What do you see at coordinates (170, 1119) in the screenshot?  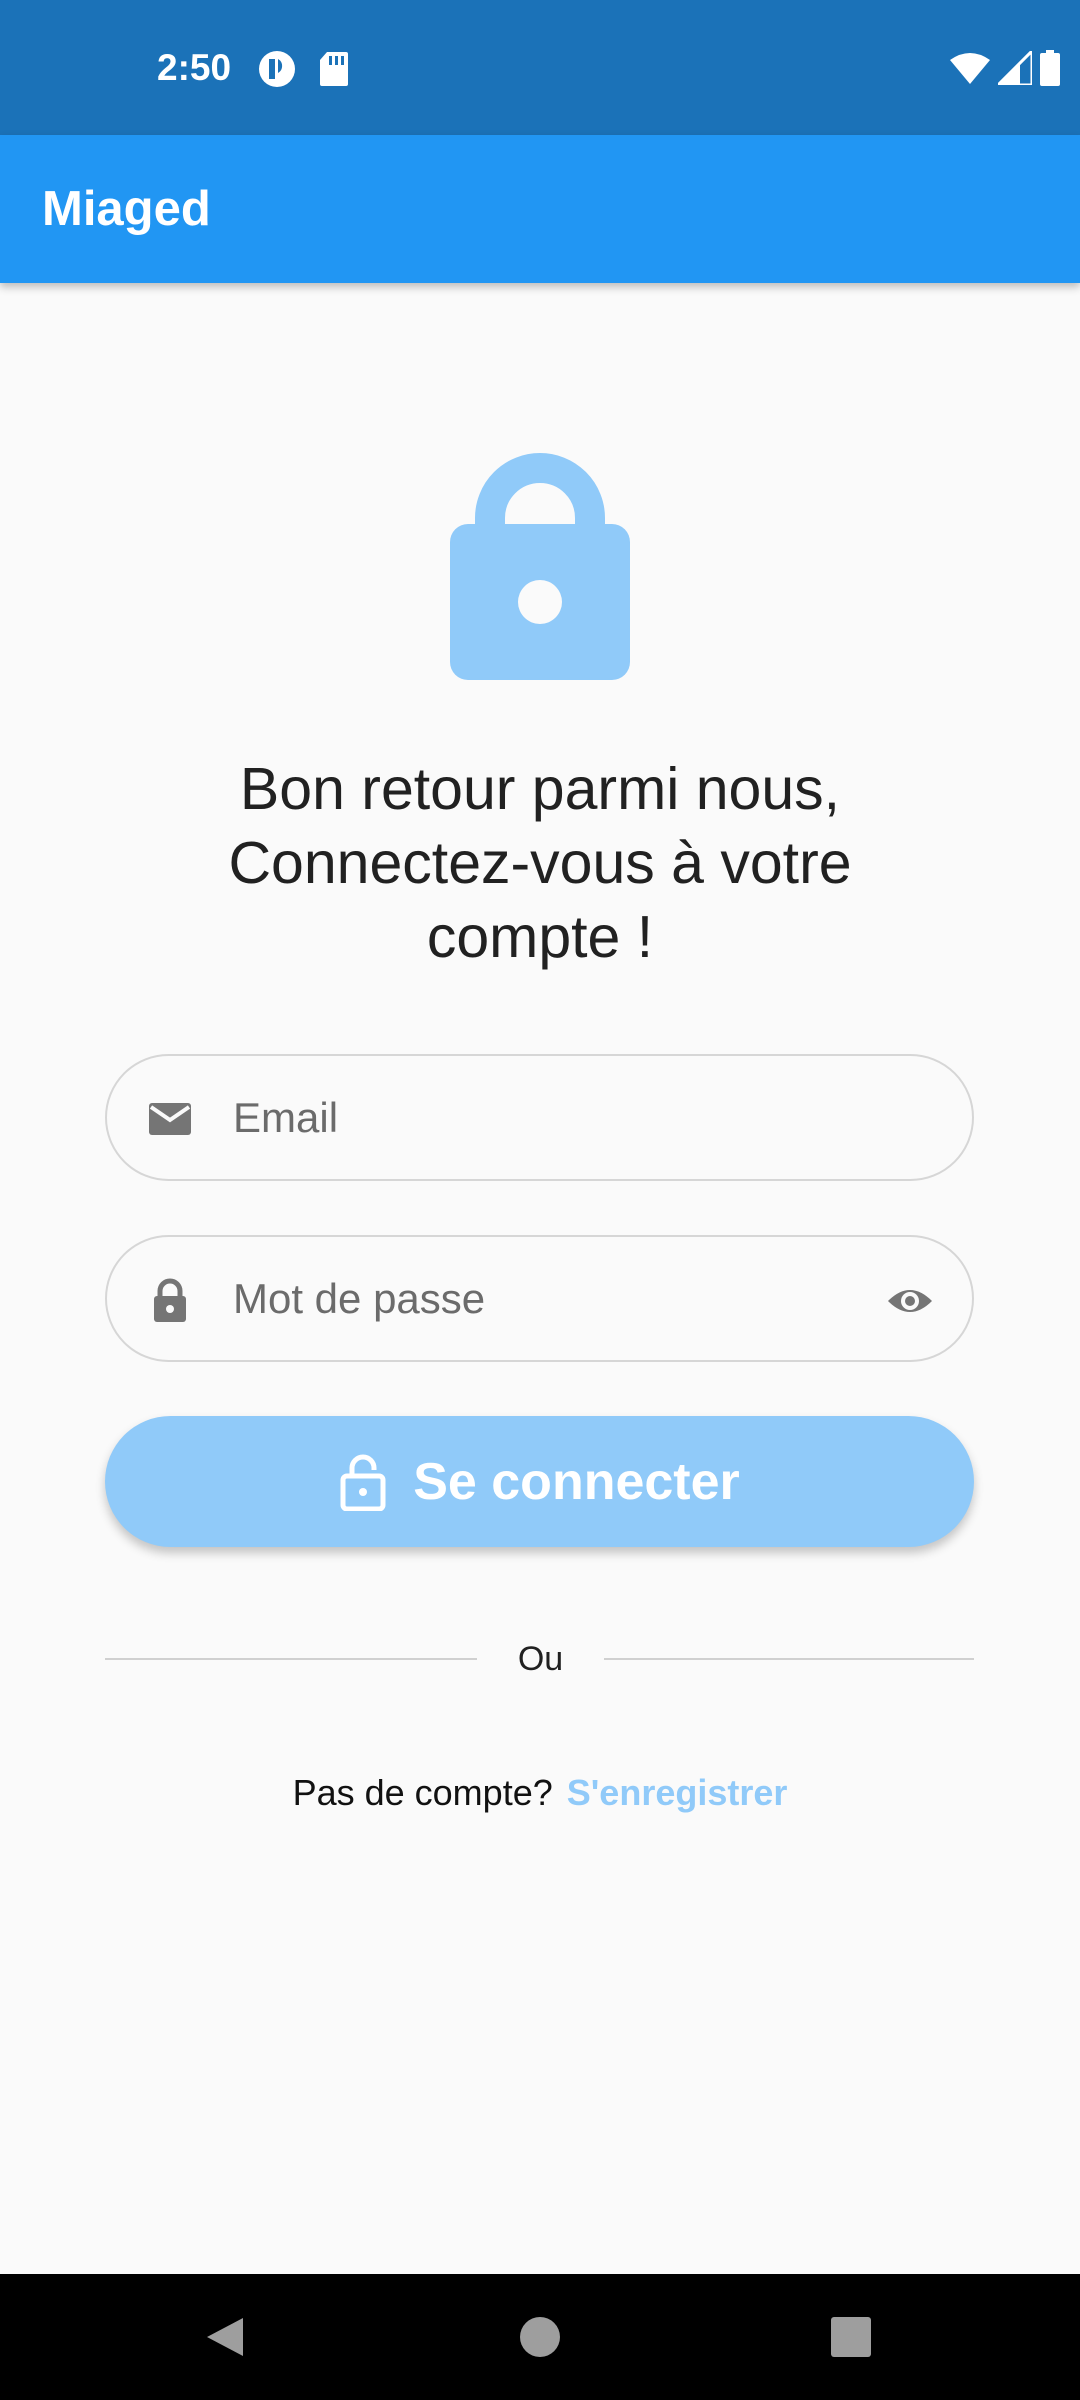 I see `email-icon` at bounding box center [170, 1119].